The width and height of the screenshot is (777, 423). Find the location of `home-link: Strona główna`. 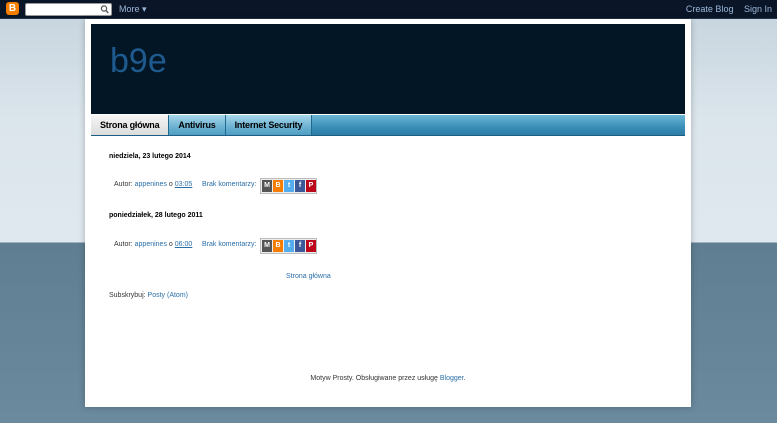

home-link: Strona główna is located at coordinates (308, 276).